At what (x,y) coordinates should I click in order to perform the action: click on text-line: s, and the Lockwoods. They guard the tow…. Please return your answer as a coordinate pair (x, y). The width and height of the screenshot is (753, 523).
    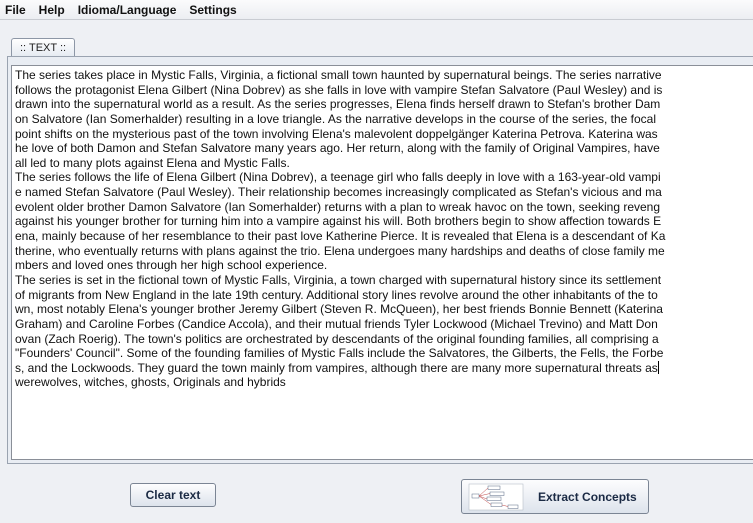
    Looking at the image, I should click on (336, 367).